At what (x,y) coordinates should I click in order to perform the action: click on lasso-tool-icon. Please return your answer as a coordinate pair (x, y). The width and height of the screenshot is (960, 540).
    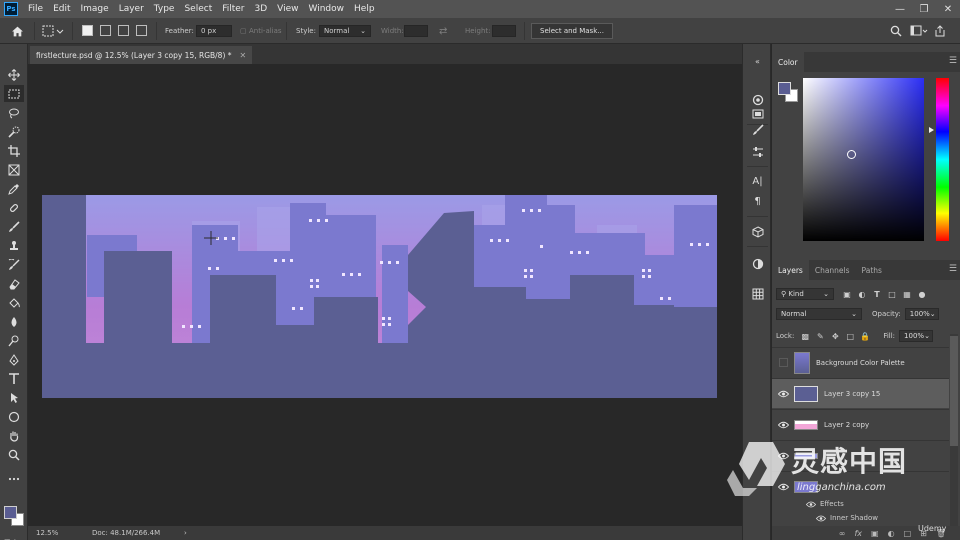
    Looking at the image, I should click on (14, 112).